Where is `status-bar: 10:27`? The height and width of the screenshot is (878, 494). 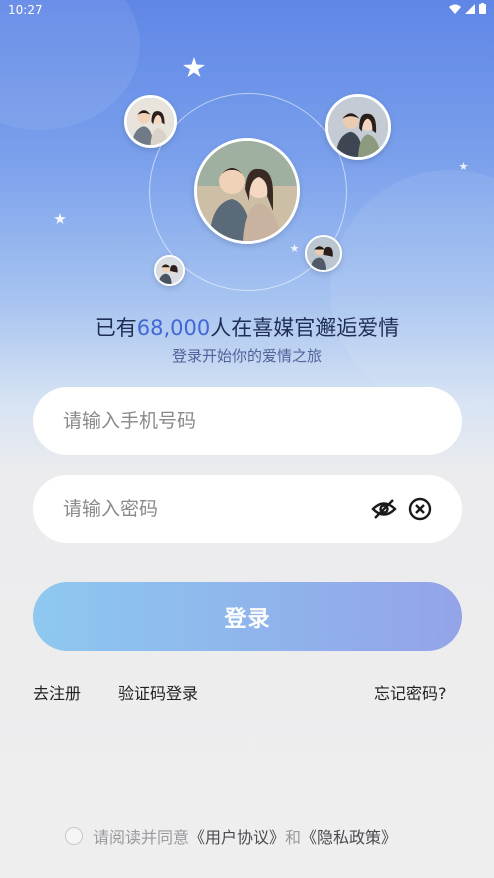
status-bar: 10:27 is located at coordinates (247, 11).